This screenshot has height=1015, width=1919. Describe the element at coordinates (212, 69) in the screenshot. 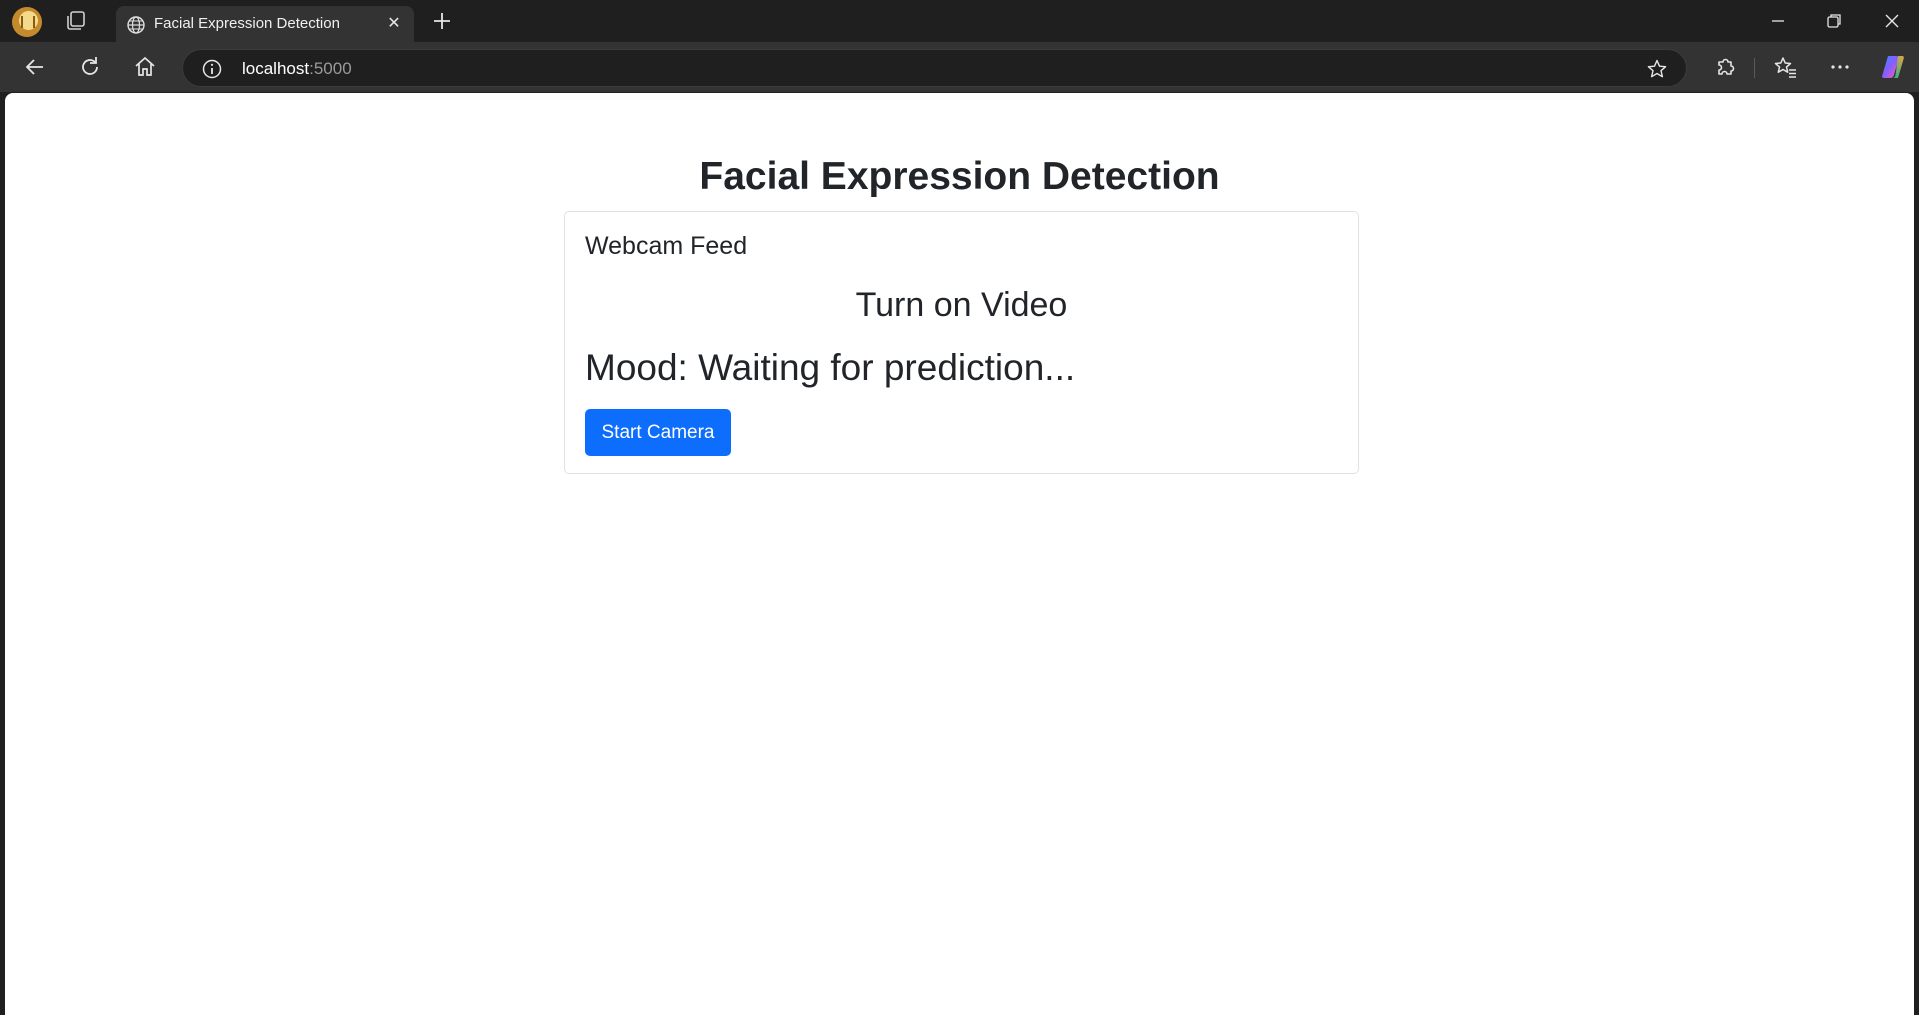

I see `info-icon` at that location.